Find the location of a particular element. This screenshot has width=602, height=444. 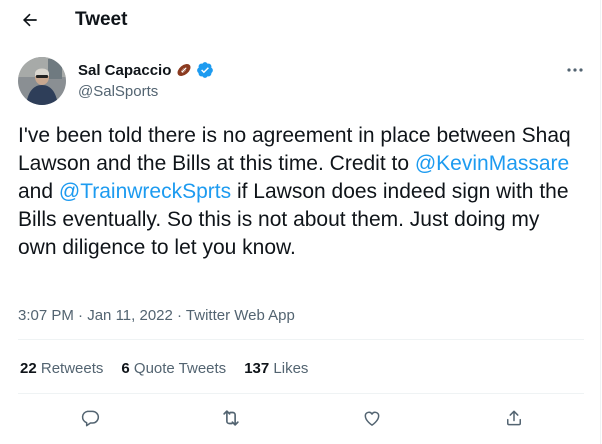

author-handle: @SalSports is located at coordinates (118, 91).